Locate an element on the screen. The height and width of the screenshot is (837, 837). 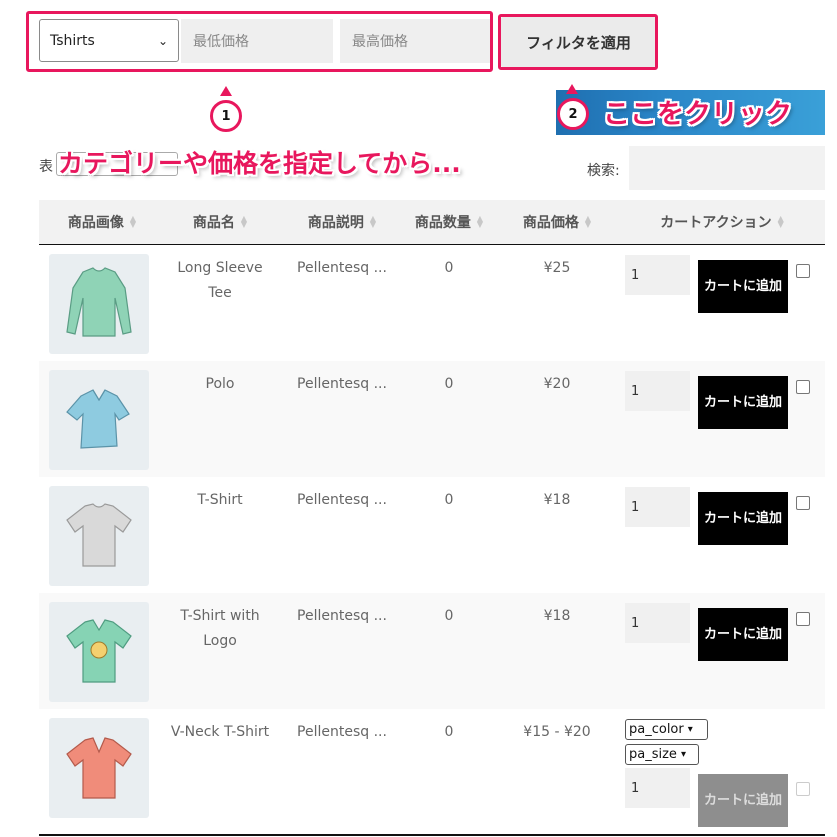
callout-click-here: ここをクリック is located at coordinates (697, 114).